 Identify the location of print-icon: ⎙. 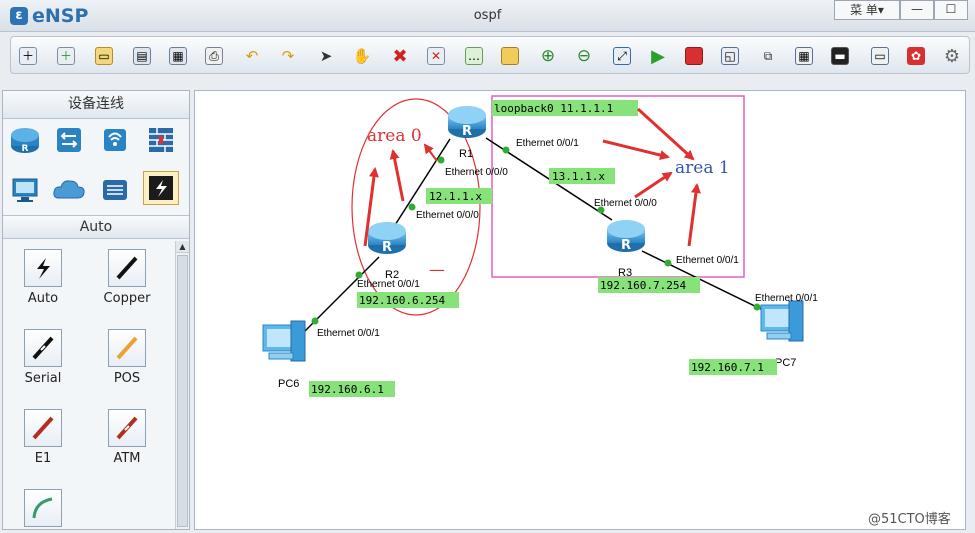
(214, 56).